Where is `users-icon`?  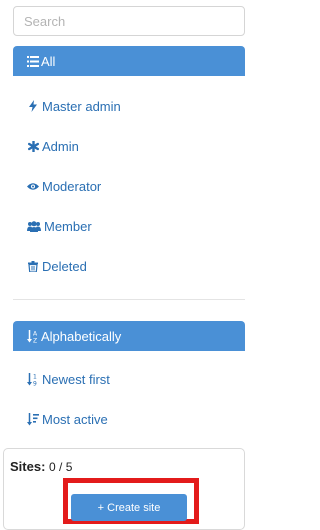 users-icon is located at coordinates (34, 226).